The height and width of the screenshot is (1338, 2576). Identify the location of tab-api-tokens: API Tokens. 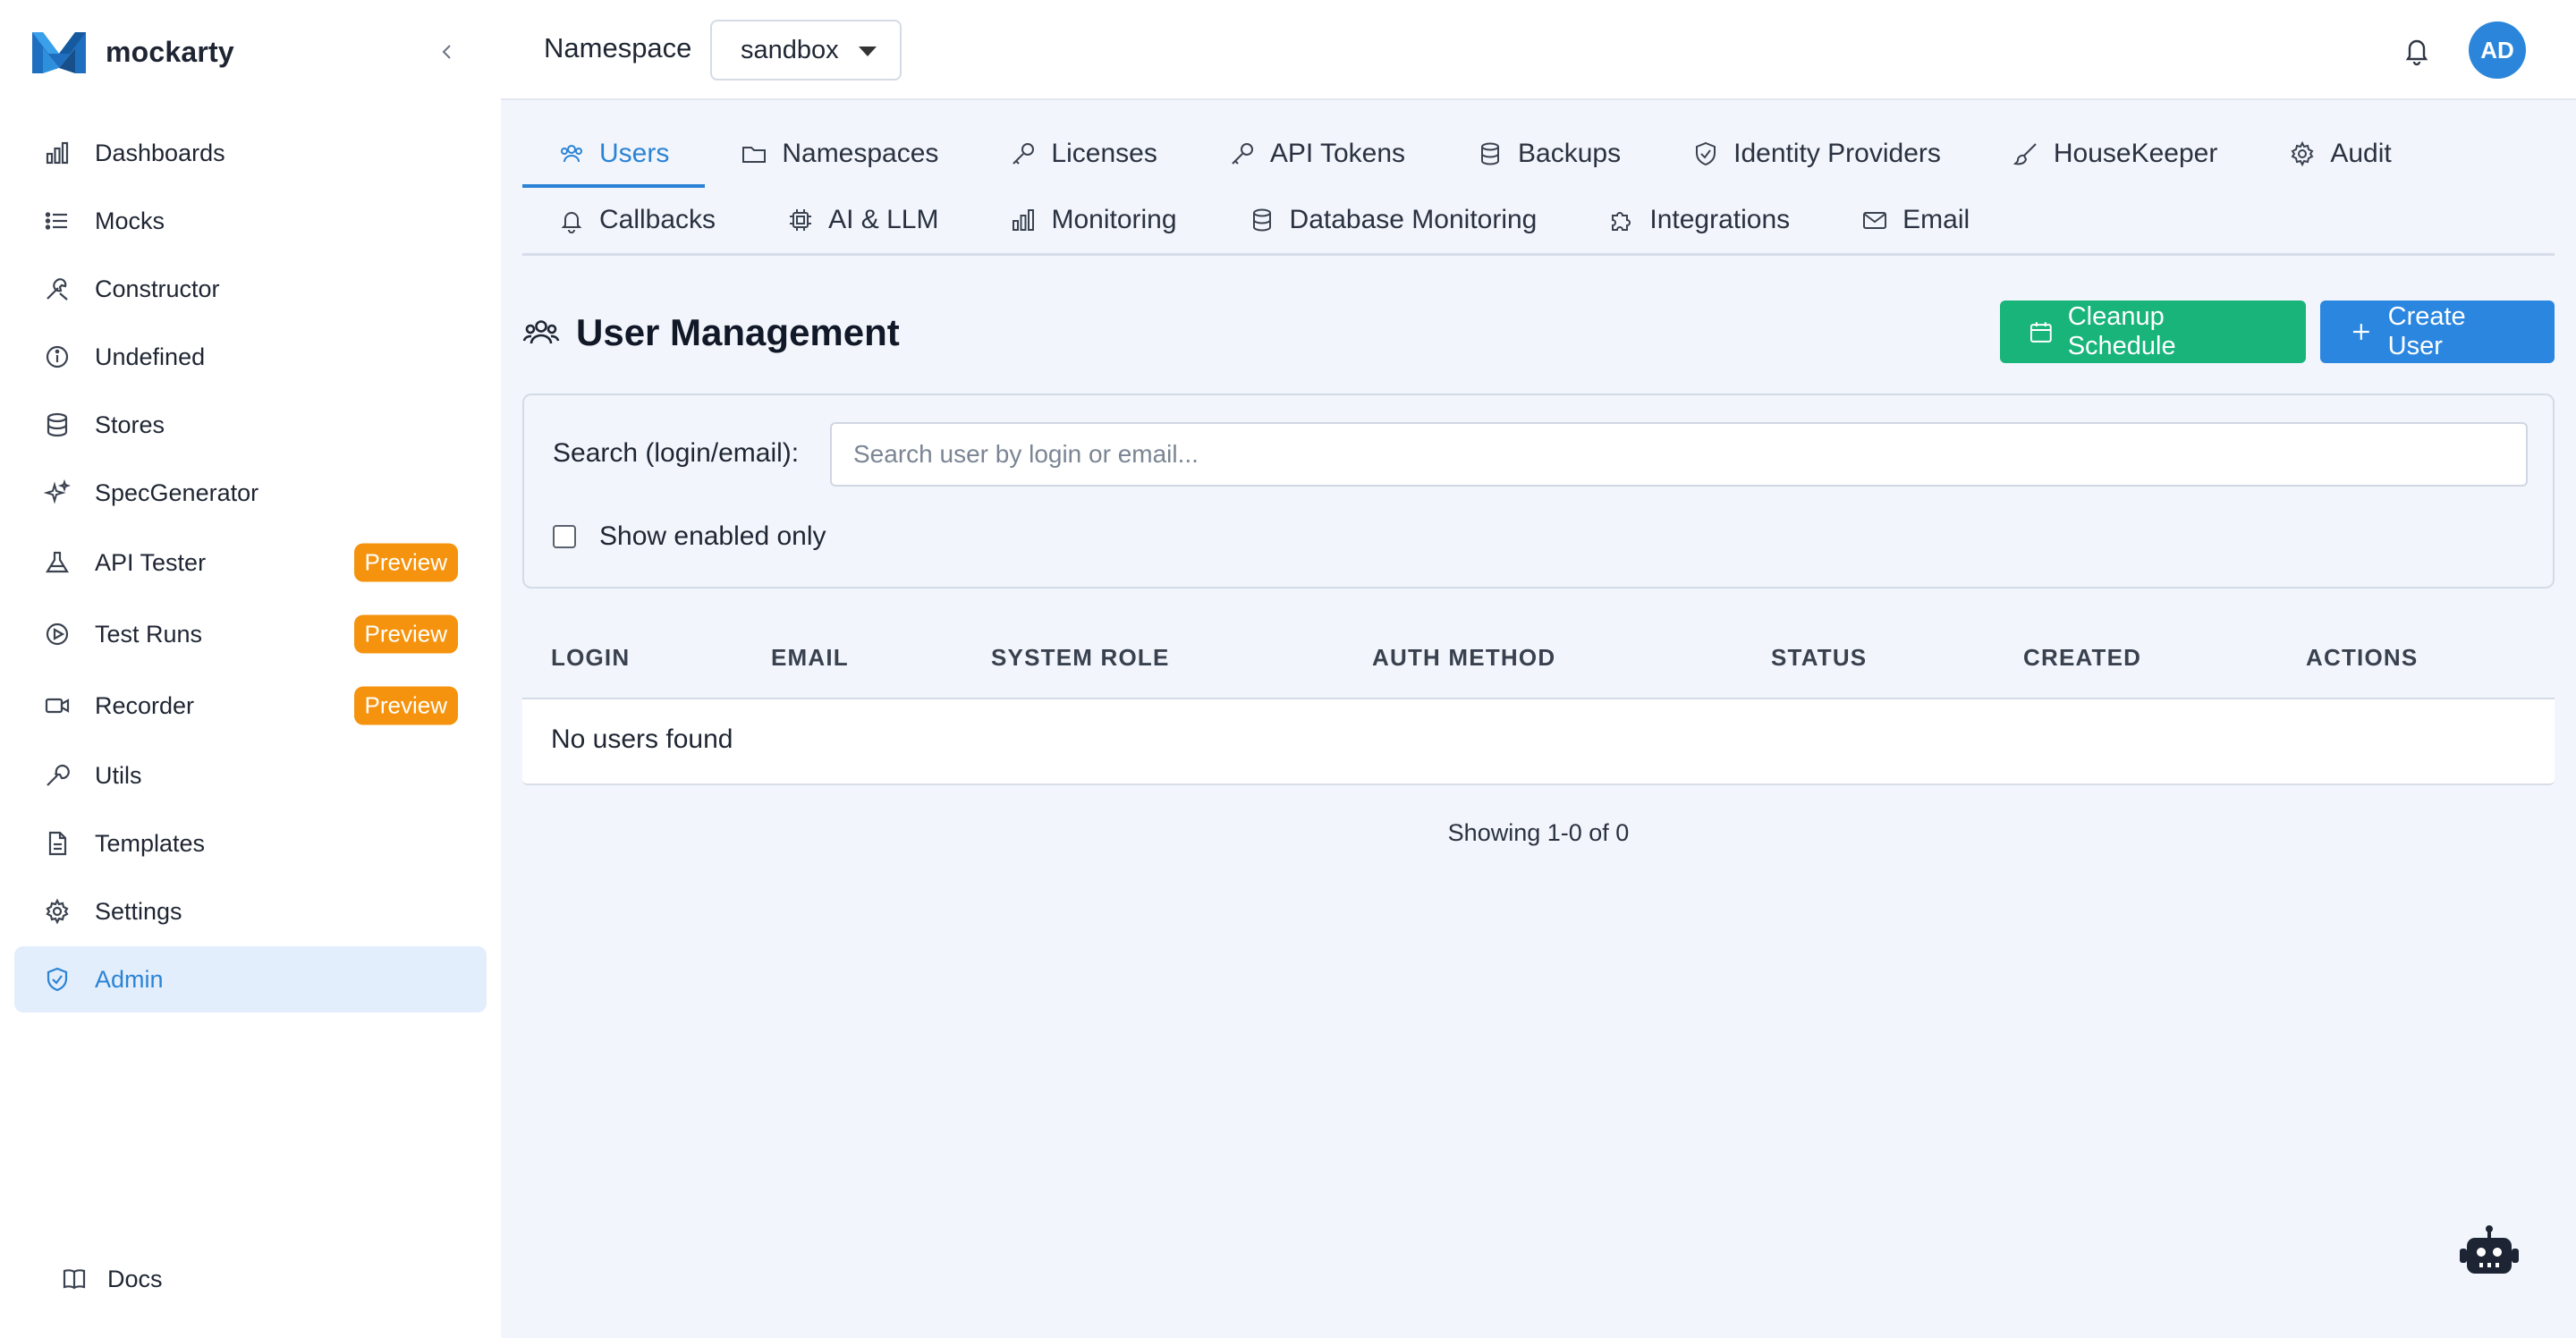
(1317, 154).